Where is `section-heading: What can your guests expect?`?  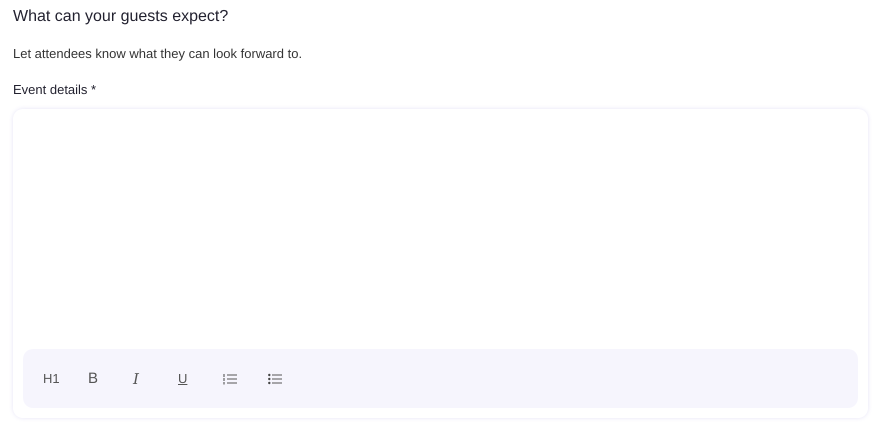 section-heading: What can your guests expect? is located at coordinates (121, 17).